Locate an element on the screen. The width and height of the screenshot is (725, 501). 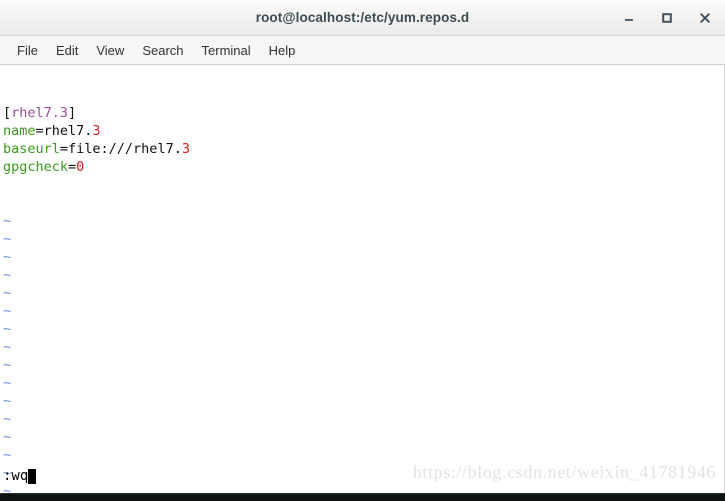
window-bottom-edge is located at coordinates (362, 497).